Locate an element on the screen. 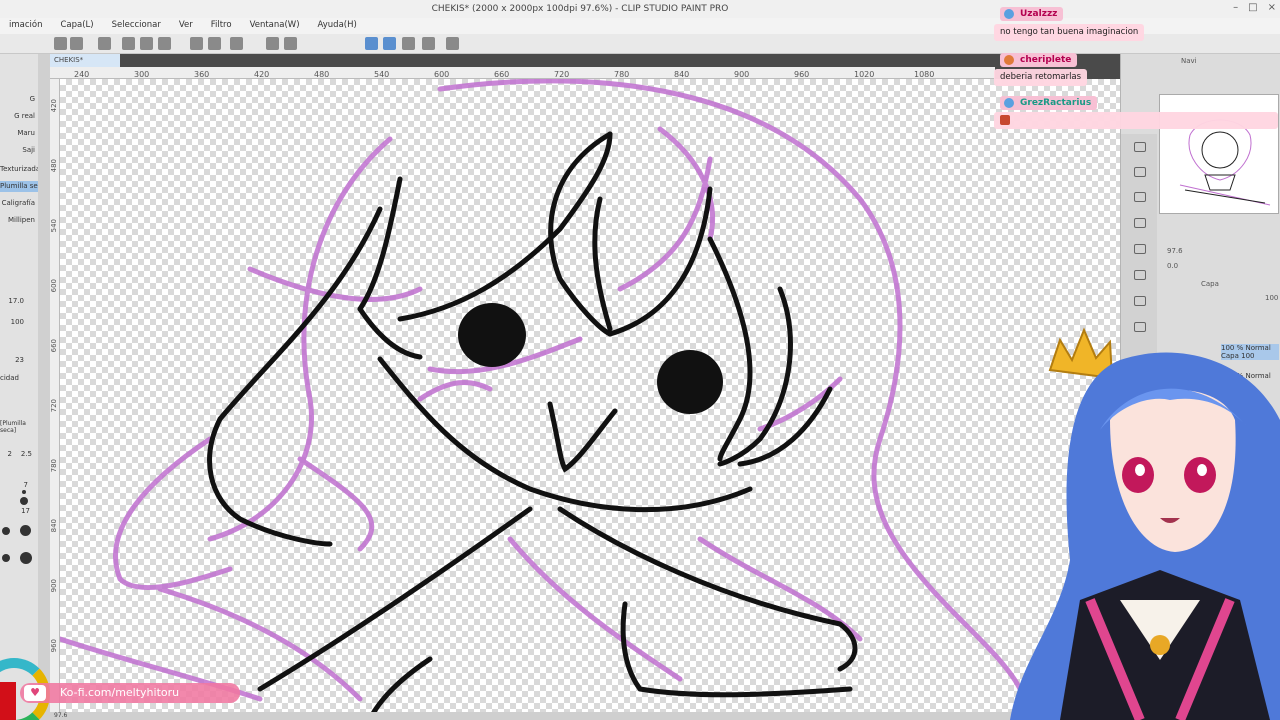 Image resolution: width=1280 pixels, height=720 pixels. sub-tool-g-real: G real is located at coordinates (19, 116).